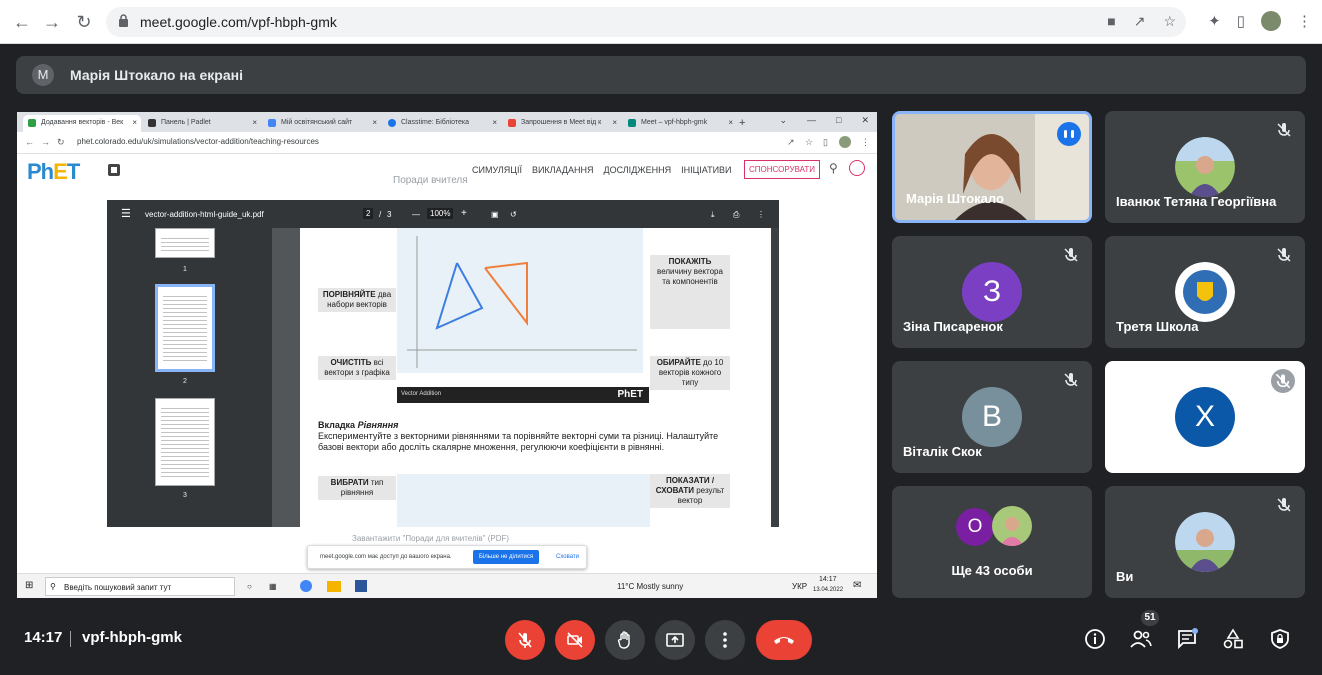 This screenshot has height=675, width=1322. I want to click on tab-label: Classtime: Бібліотека, so click(435, 122).